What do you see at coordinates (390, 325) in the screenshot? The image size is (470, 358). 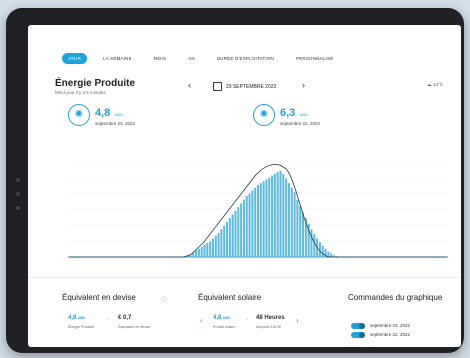 I see `legend-item-today: septembre 23, 2022` at bounding box center [390, 325].